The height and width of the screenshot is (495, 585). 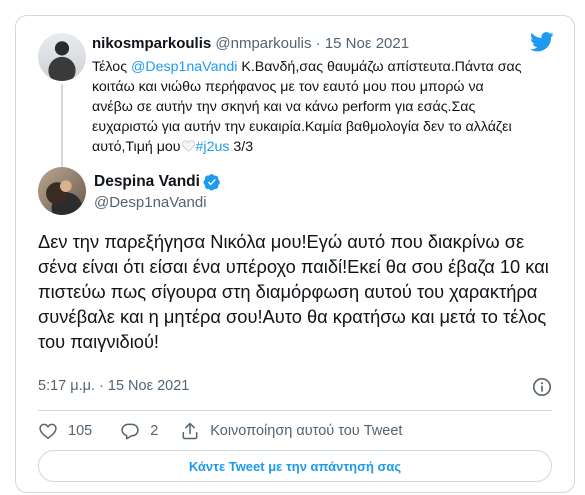 I want to click on parent-date: 15 Νοε 2021, so click(x=367, y=43).